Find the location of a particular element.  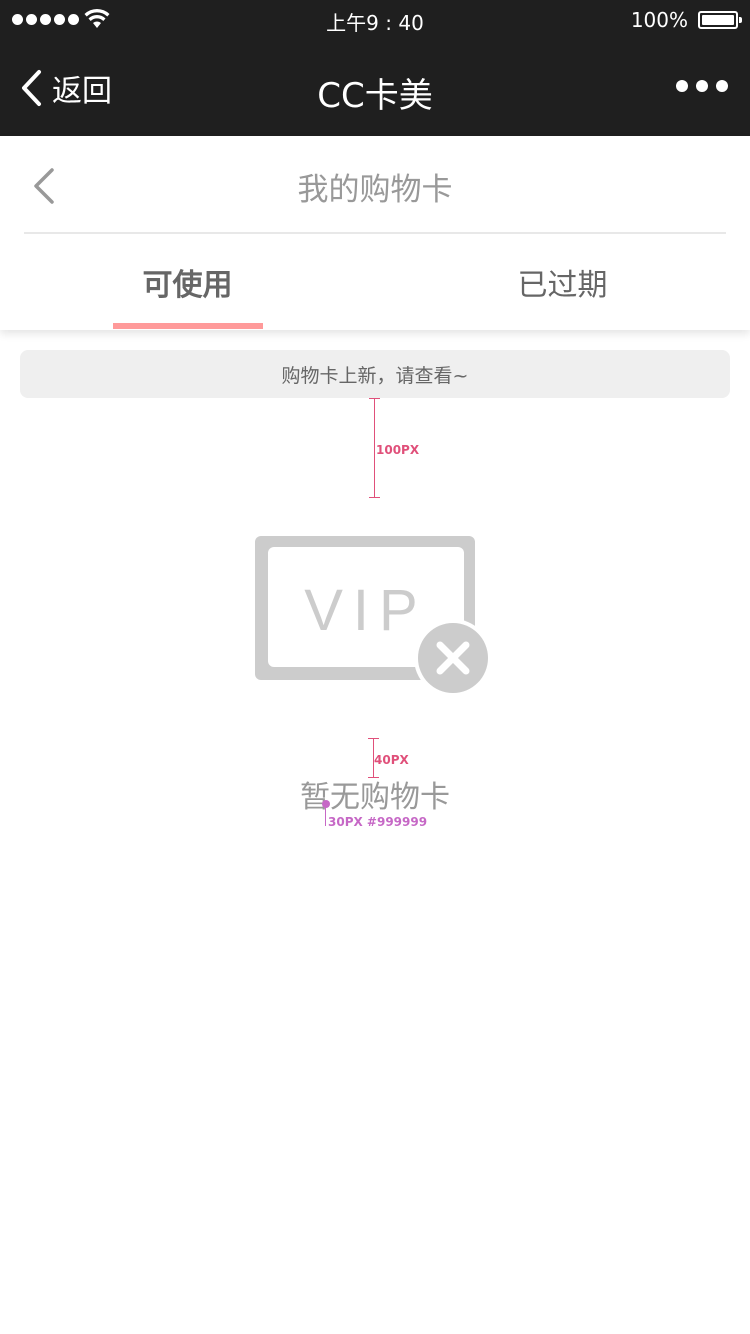

battery-percentage: 100% is located at coordinates (659, 20).